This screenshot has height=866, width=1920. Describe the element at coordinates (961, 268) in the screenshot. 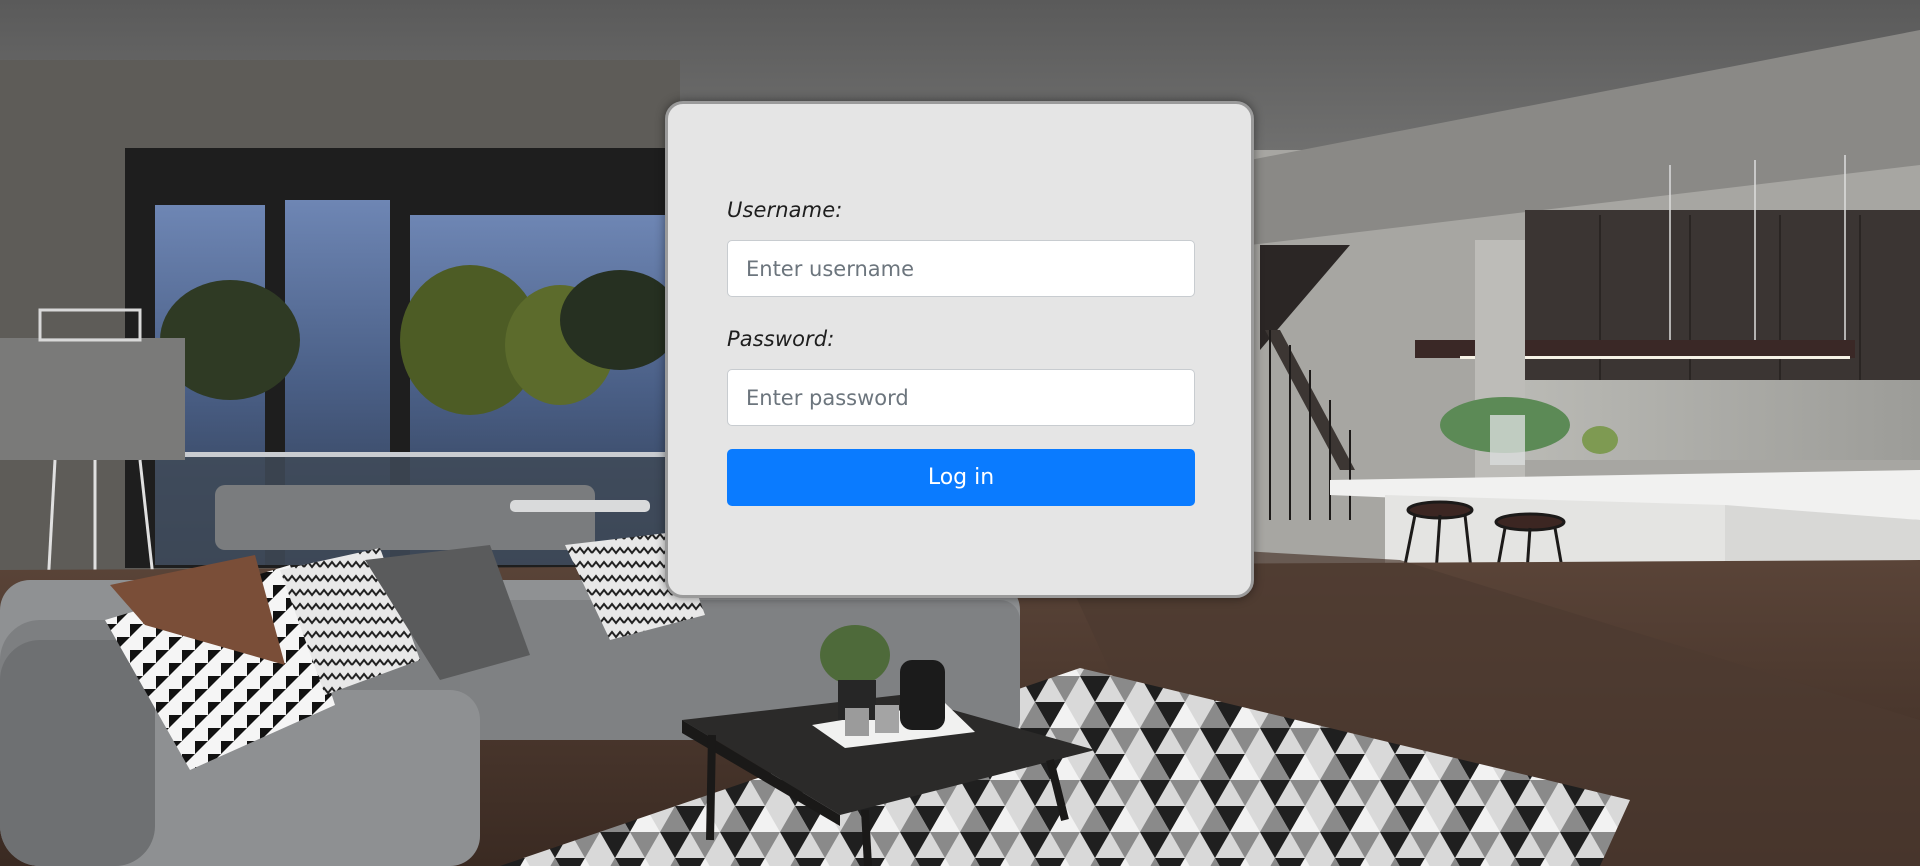

I see `username-input` at that location.